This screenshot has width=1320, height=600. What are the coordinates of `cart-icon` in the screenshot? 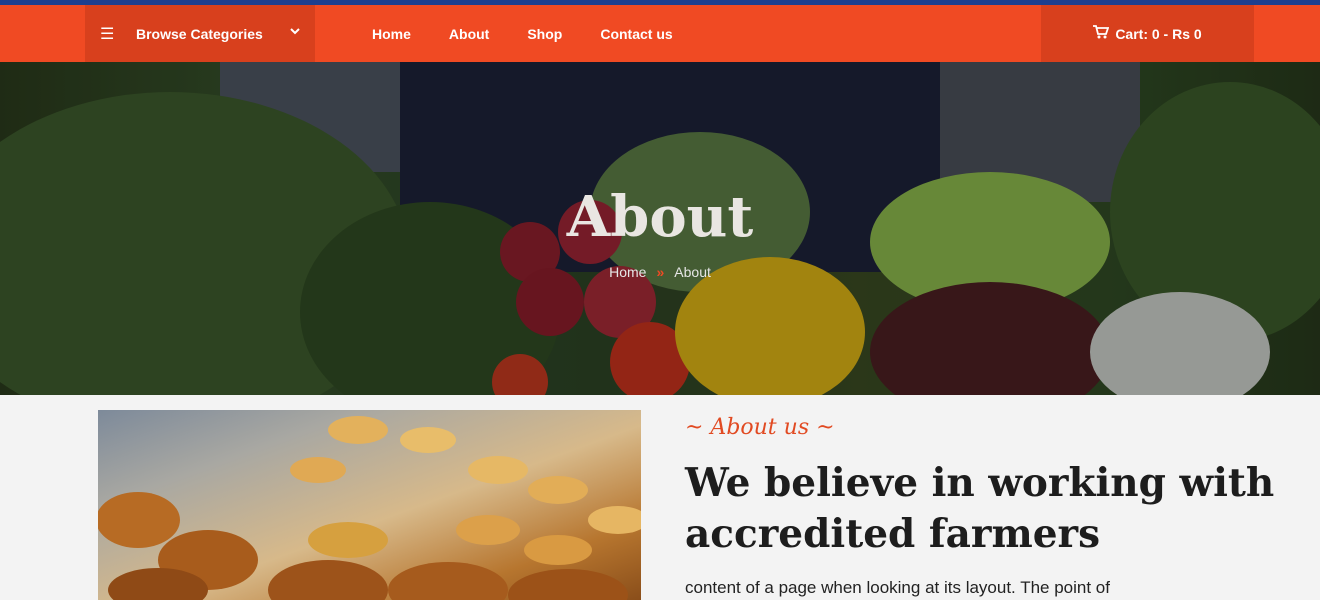 It's located at (1104, 33).